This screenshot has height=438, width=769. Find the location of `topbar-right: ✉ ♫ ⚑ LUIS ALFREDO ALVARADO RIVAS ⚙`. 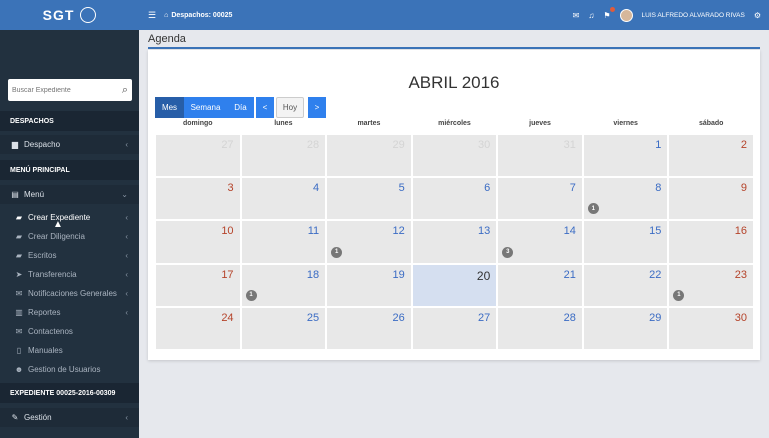

topbar-right: ✉ ♫ ⚑ LUIS ALFREDO ALVARADO RIVAS ⚙ is located at coordinates (671, 15).